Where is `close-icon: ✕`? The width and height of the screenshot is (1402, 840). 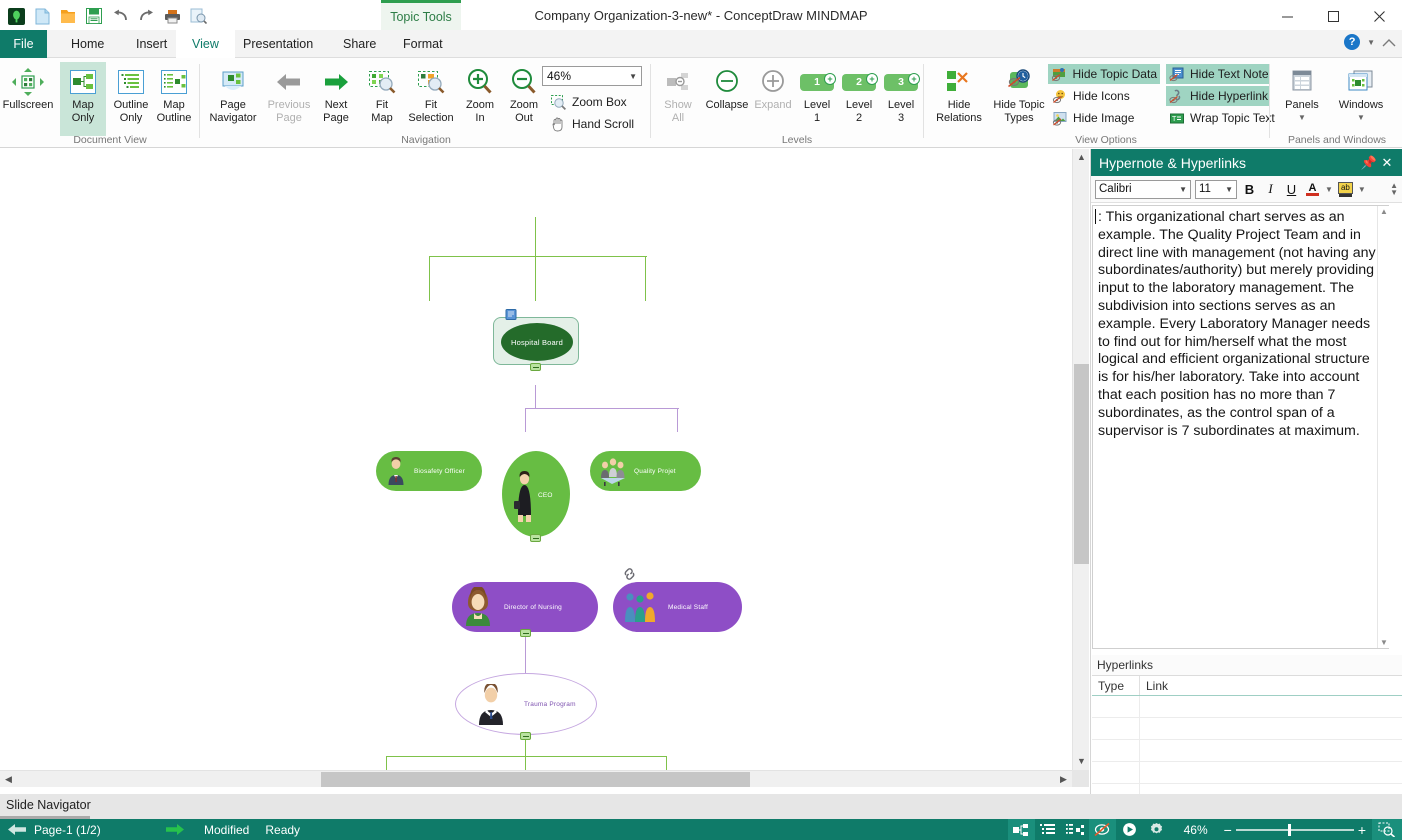
close-icon: ✕ is located at coordinates (1387, 163).